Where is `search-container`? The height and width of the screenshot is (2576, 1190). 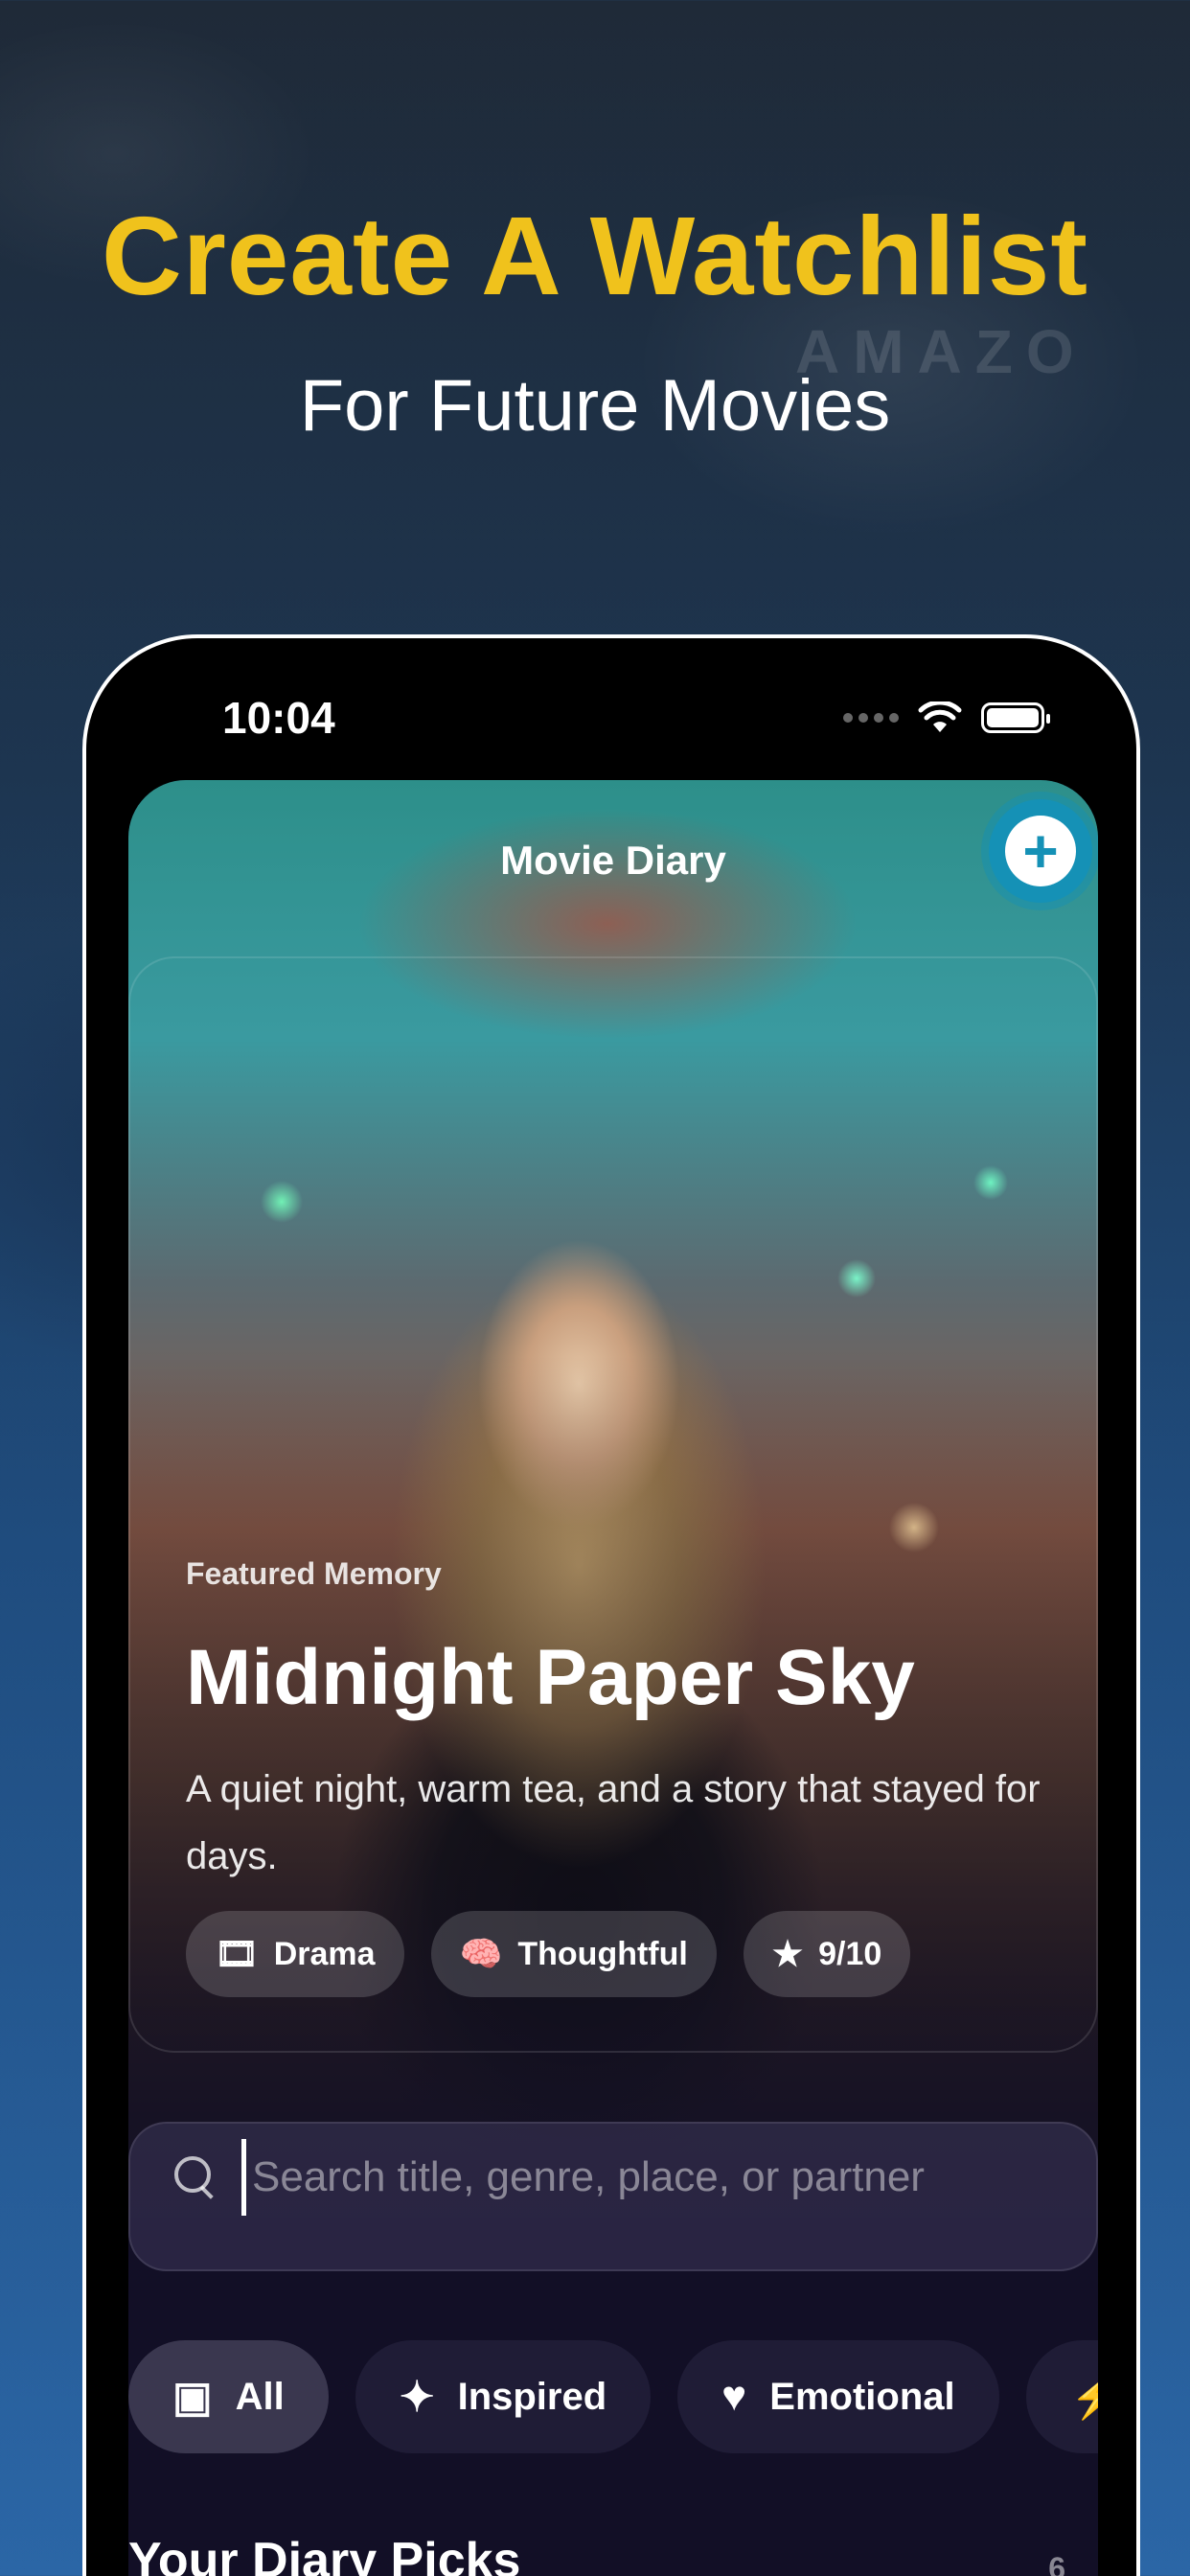 search-container is located at coordinates (613, 2196).